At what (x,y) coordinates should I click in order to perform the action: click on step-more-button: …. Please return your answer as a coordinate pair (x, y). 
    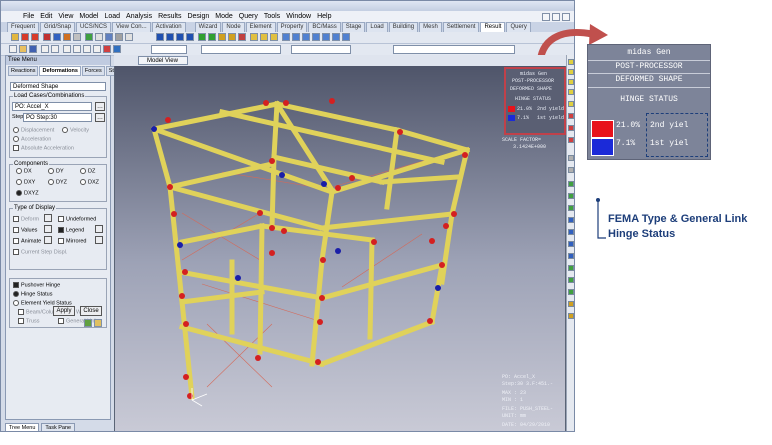
    Looking at the image, I should click on (100, 117).